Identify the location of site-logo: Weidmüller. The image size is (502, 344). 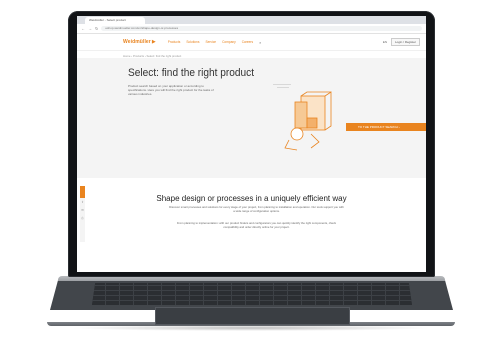
(137, 42).